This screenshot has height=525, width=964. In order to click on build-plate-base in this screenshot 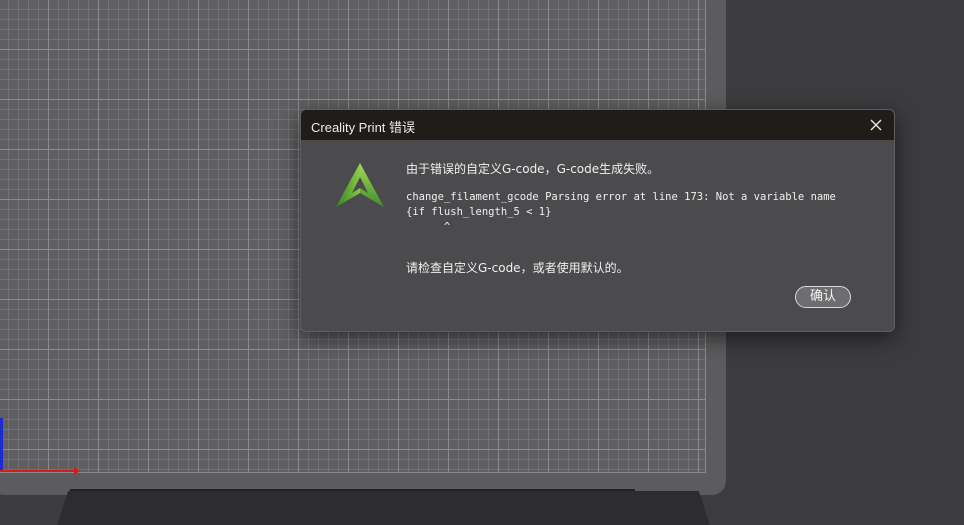, I will do `click(383, 508)`.